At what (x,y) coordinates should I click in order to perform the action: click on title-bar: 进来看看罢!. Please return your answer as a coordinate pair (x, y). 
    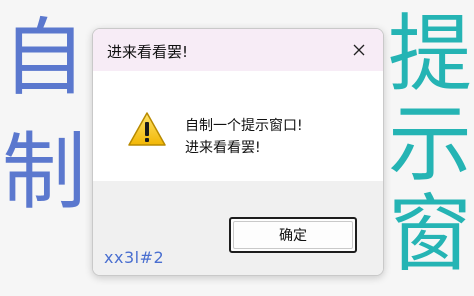
    Looking at the image, I should click on (238, 50).